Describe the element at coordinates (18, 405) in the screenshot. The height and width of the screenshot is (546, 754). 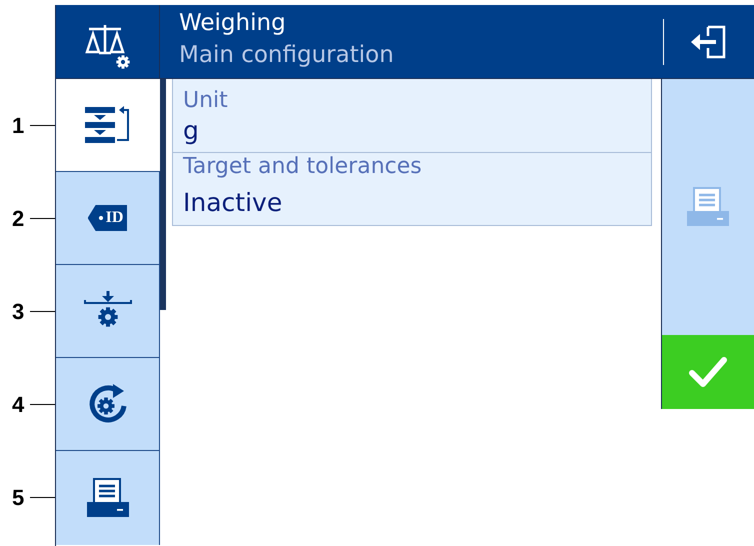
I see `callout-number: 4` at that location.